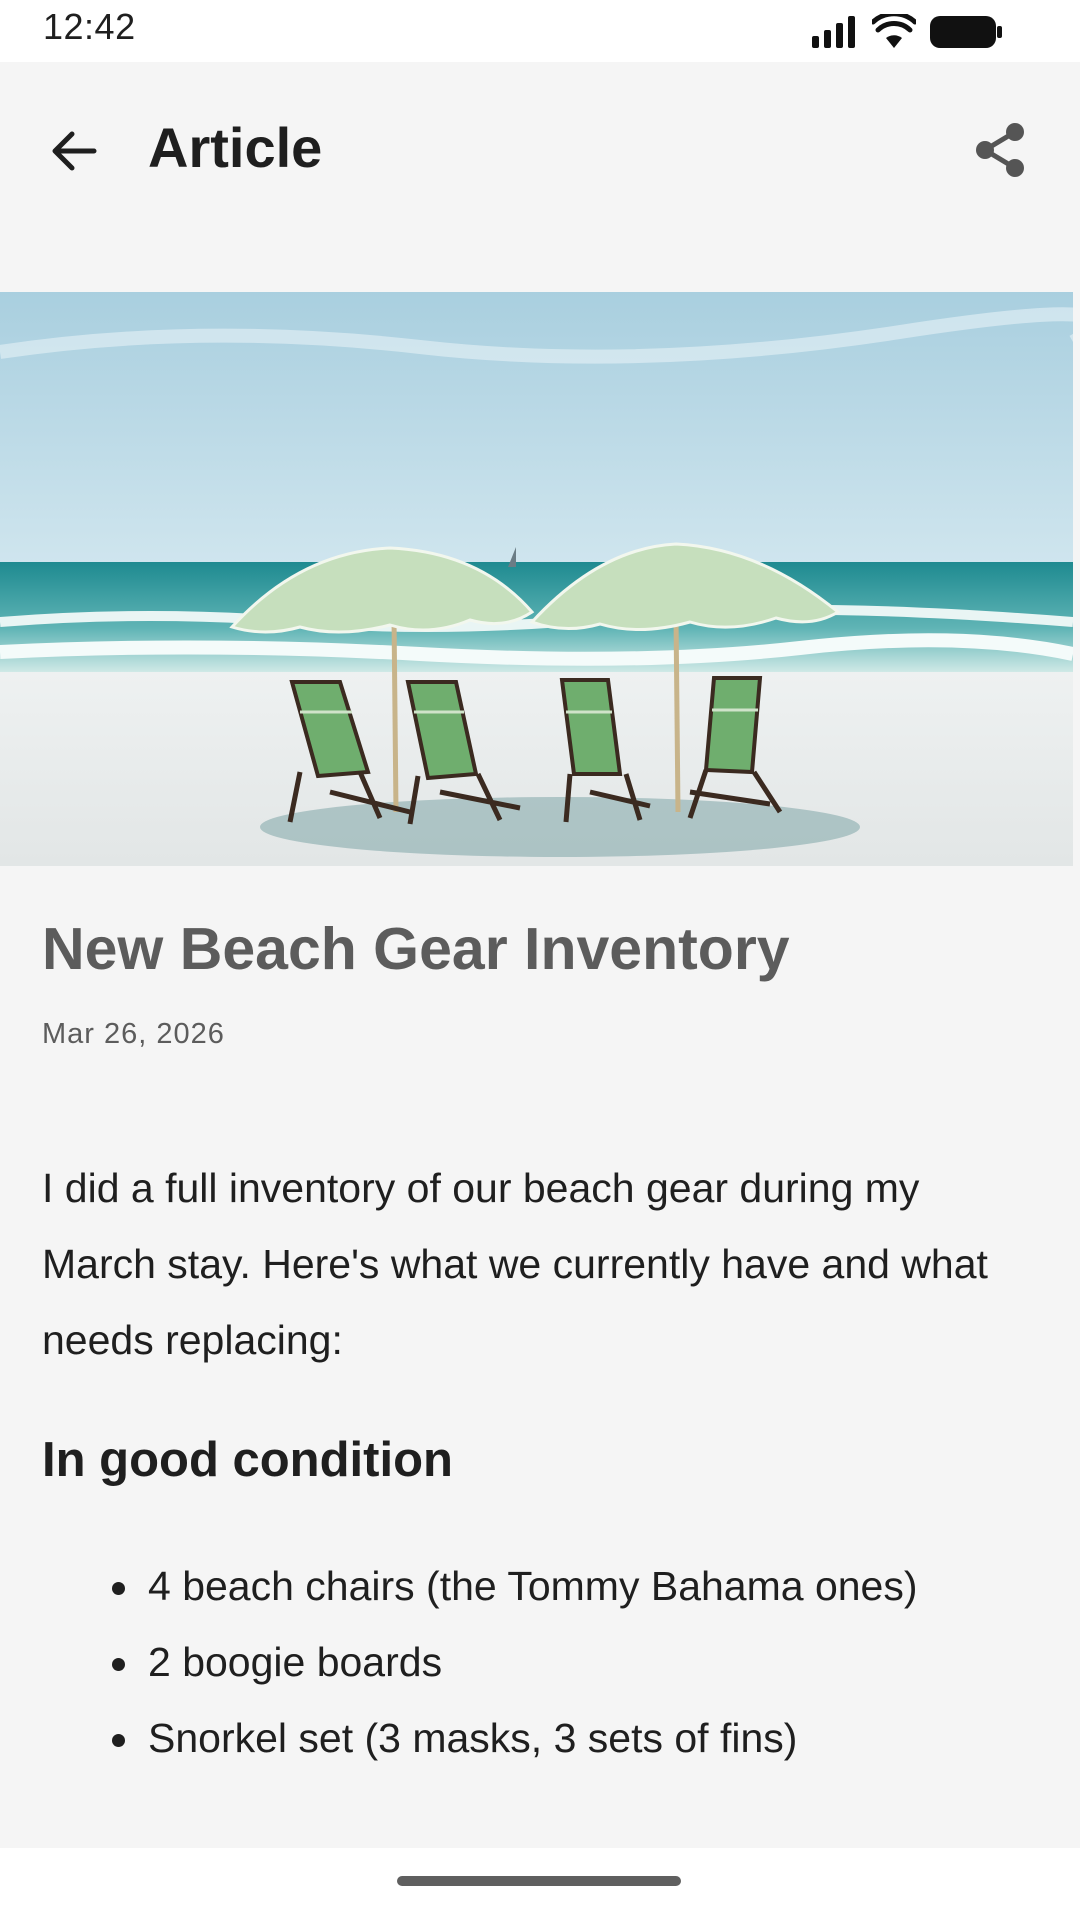 This screenshot has height=1920, width=1080. What do you see at coordinates (894, 31) in the screenshot?
I see `wifi-icon` at bounding box center [894, 31].